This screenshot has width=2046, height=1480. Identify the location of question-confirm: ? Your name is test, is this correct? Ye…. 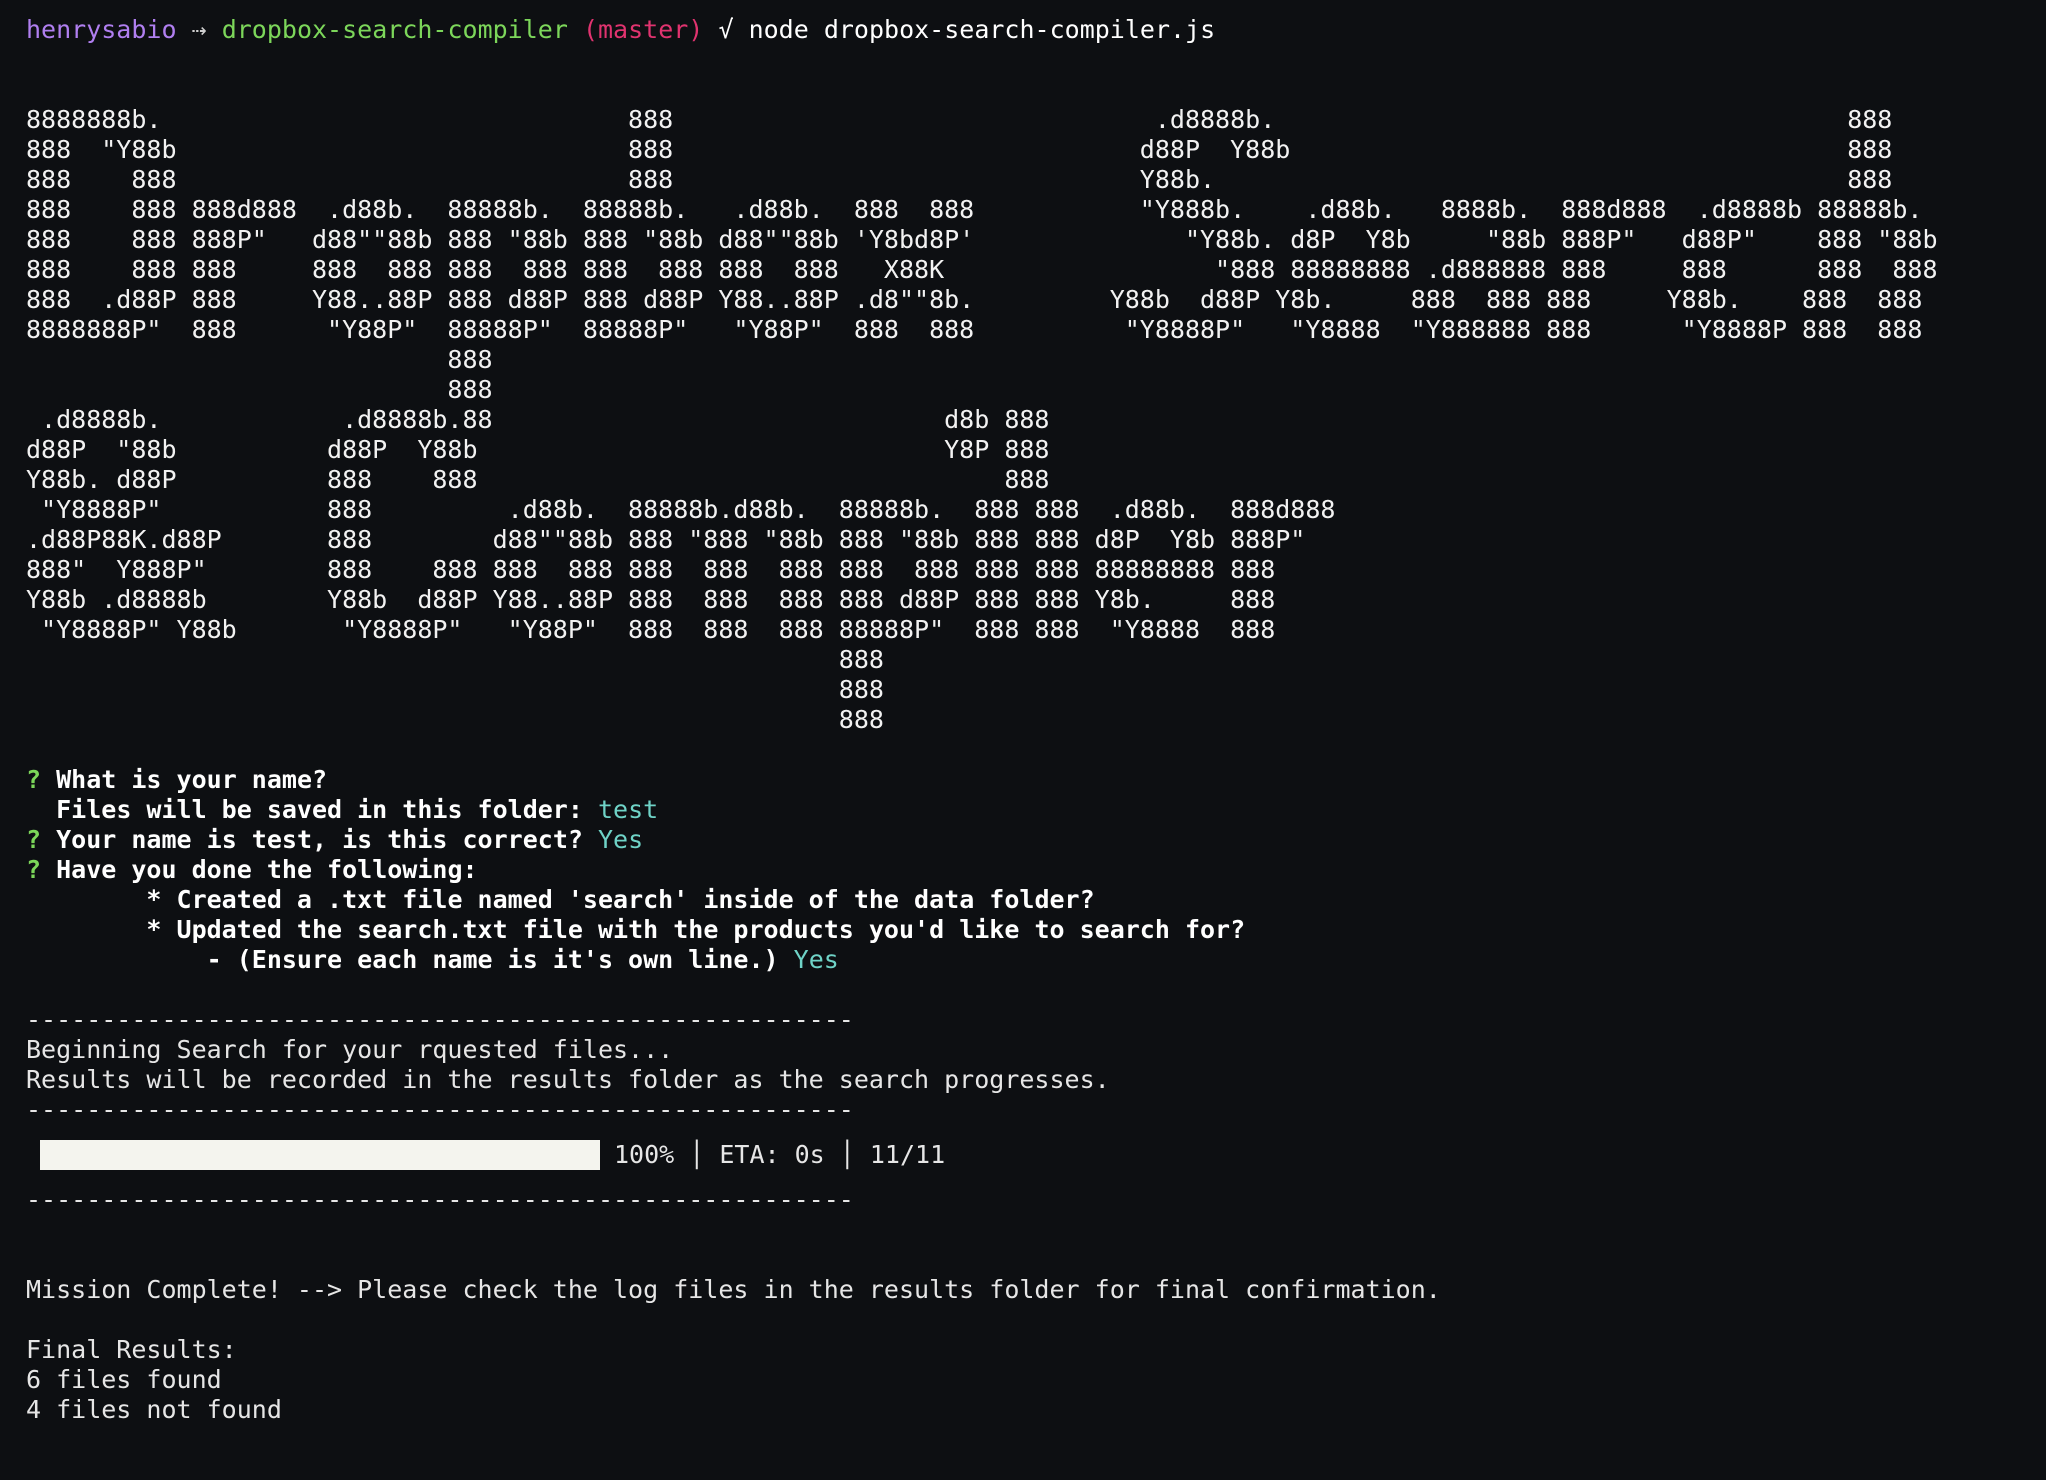
(1026, 840).